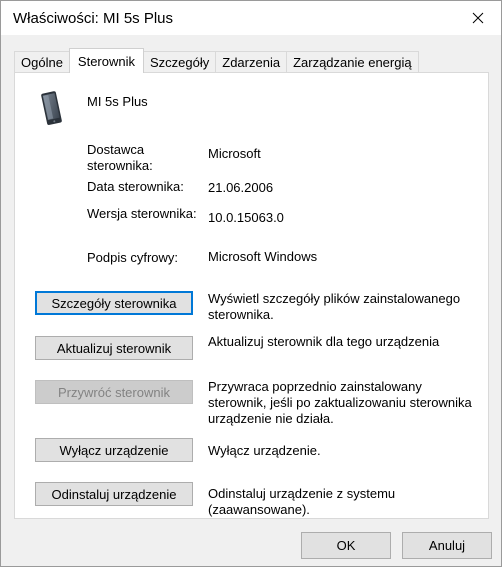 This screenshot has width=502, height=567. Describe the element at coordinates (263, 256) in the screenshot. I see `digital-signer-value: Microsoft Windows` at that location.